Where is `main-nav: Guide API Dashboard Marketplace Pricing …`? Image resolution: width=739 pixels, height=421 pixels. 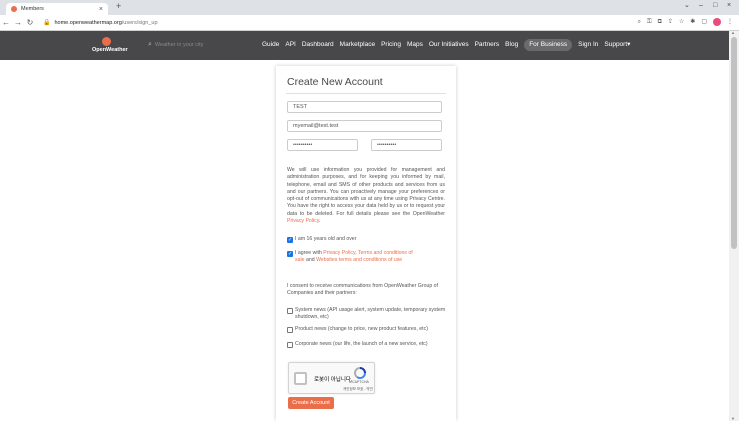
main-nav: Guide API Dashboard Marketplace Pricing … is located at coordinates (446, 45).